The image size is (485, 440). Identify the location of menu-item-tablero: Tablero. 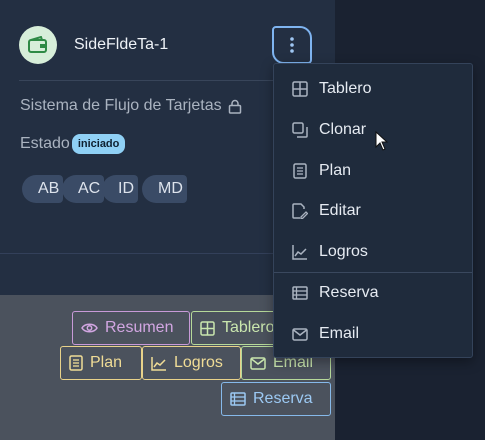
(373, 89).